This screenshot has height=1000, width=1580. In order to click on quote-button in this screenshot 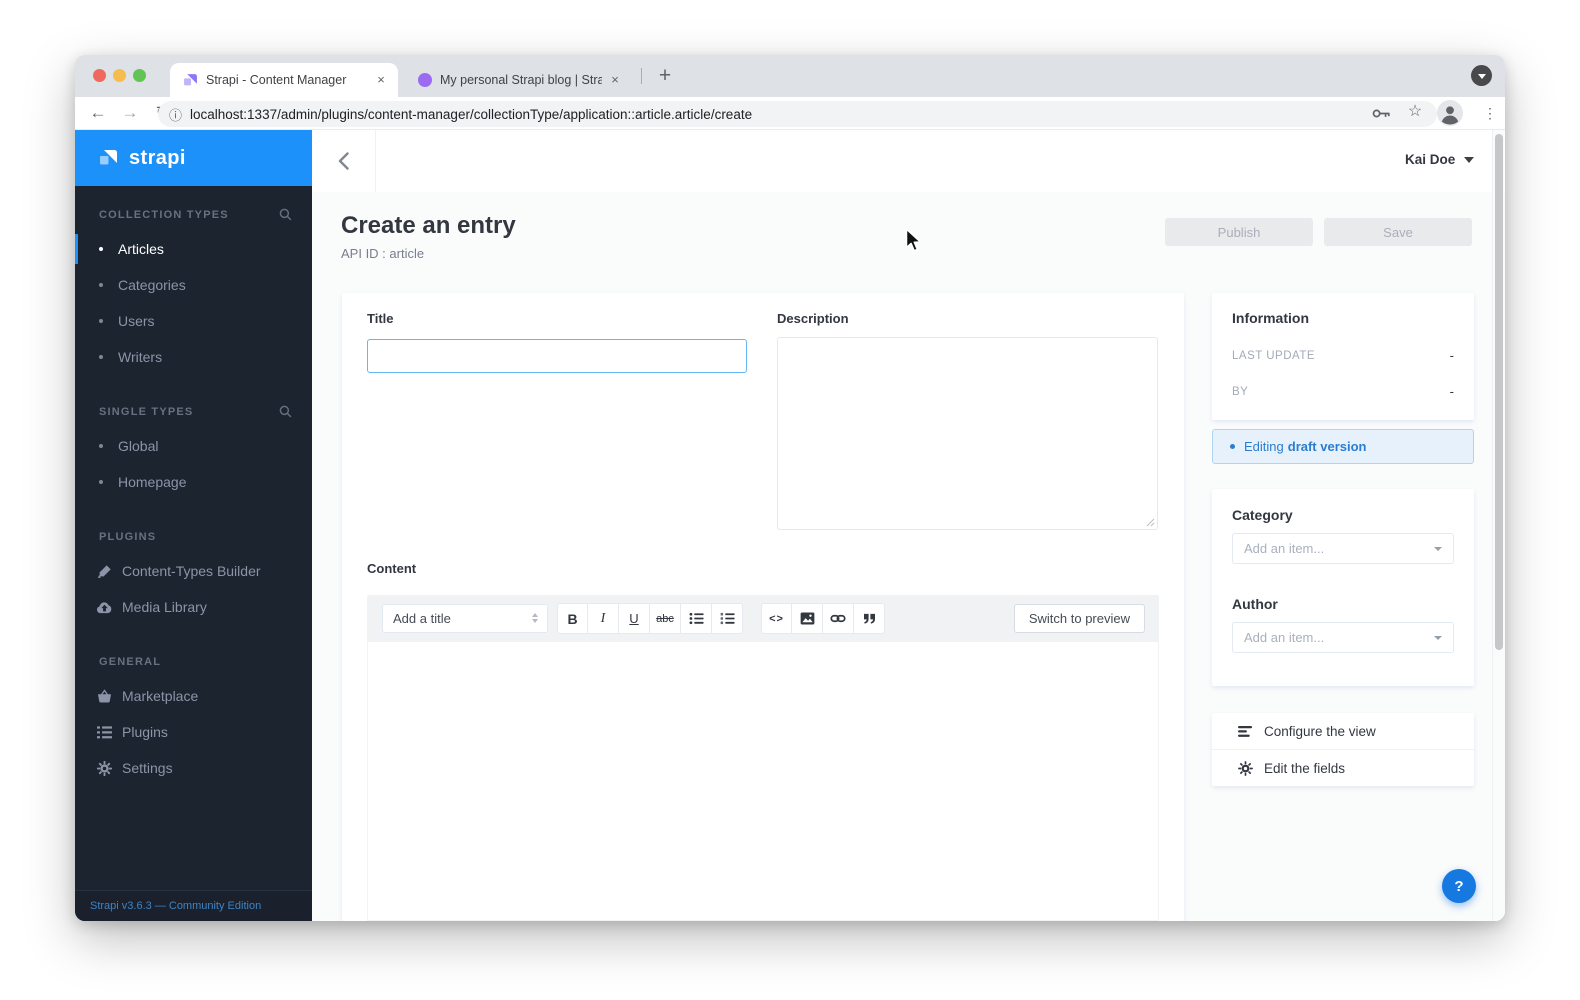, I will do `click(869, 618)`.